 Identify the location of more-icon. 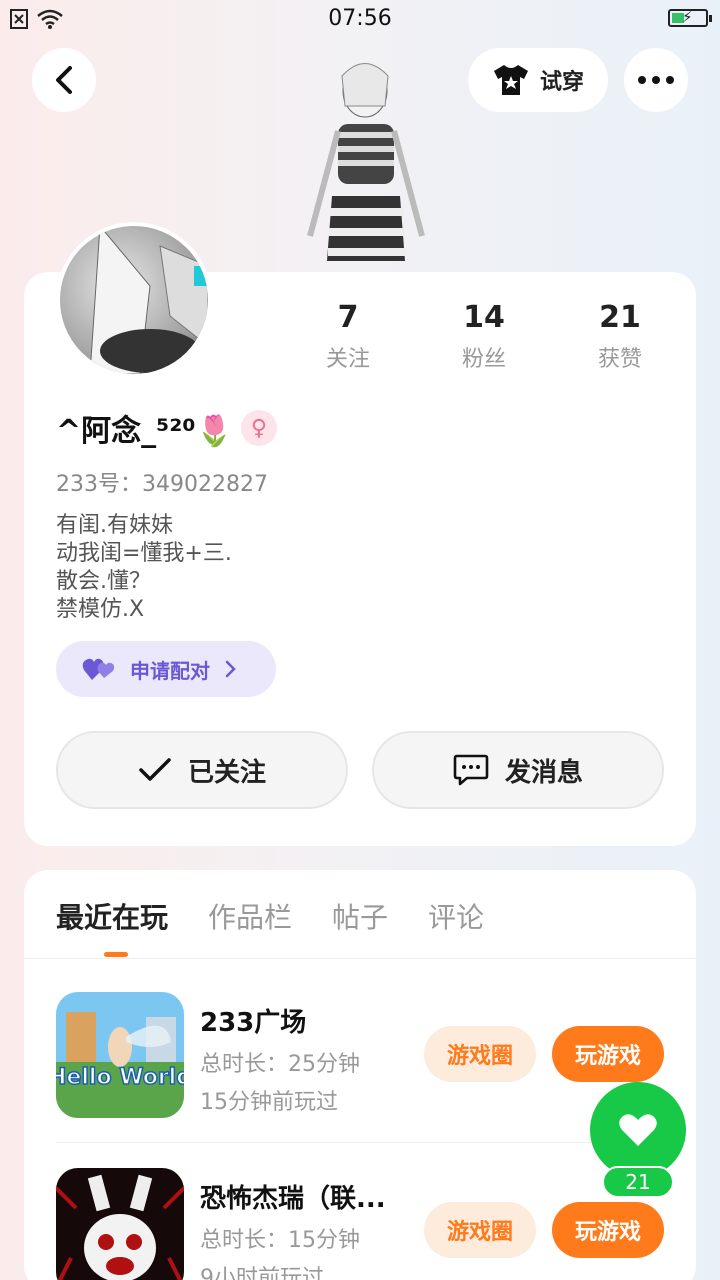
(656, 80).